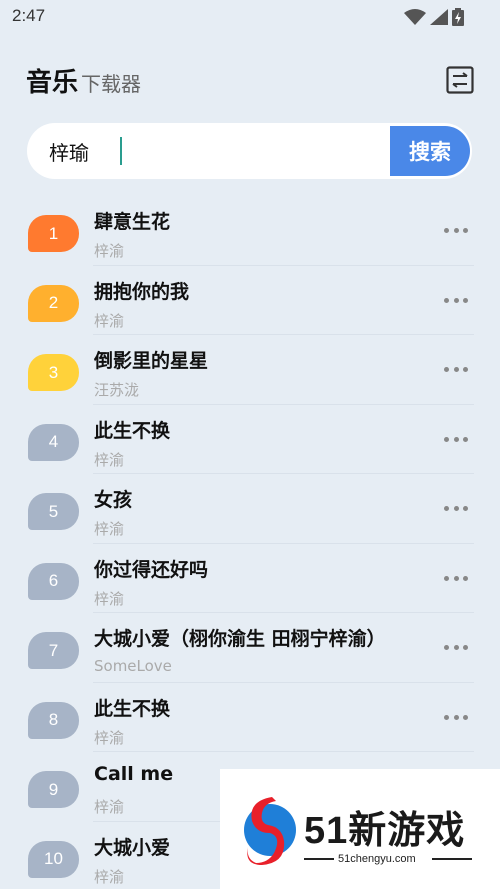 The image size is (500, 889). What do you see at coordinates (250, 439) in the screenshot?
I see `song-row: 4 此生不换 梓渝` at bounding box center [250, 439].